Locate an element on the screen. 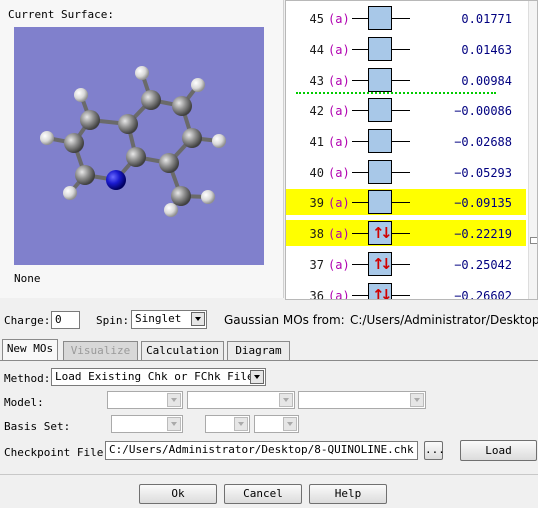 This screenshot has width=538, height=508. mo-energy: 0.01771 is located at coordinates (486, 19).